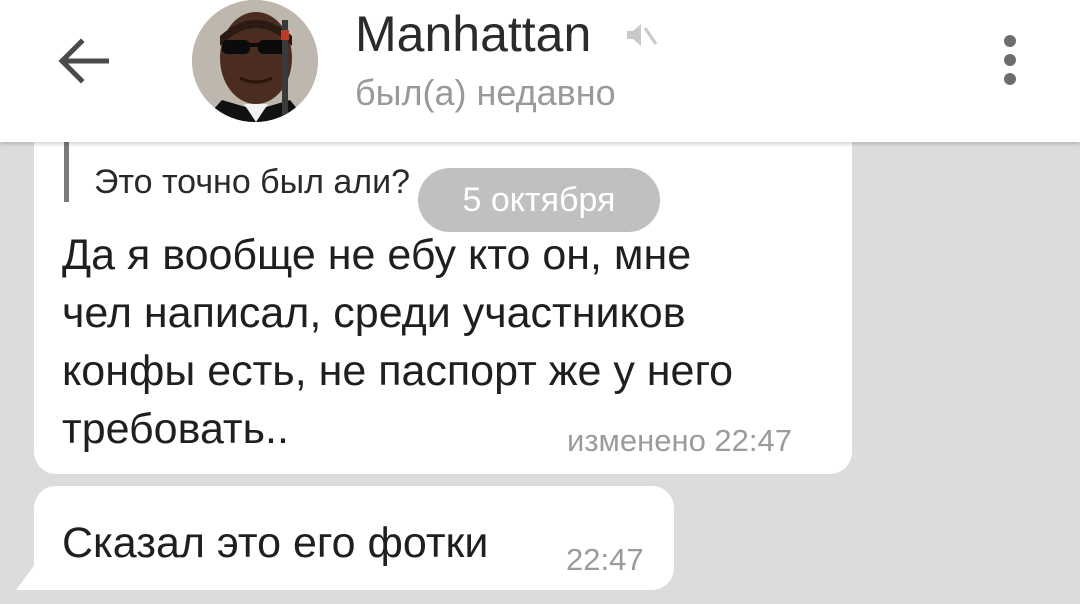  I want to click on reply-quote-bar, so click(66, 172).